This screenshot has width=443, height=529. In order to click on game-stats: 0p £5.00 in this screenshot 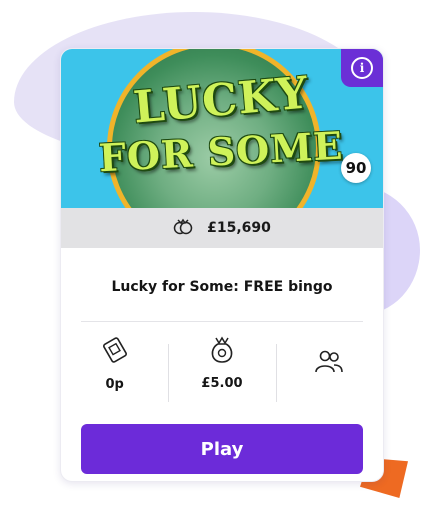, I will do `click(222, 363)`.